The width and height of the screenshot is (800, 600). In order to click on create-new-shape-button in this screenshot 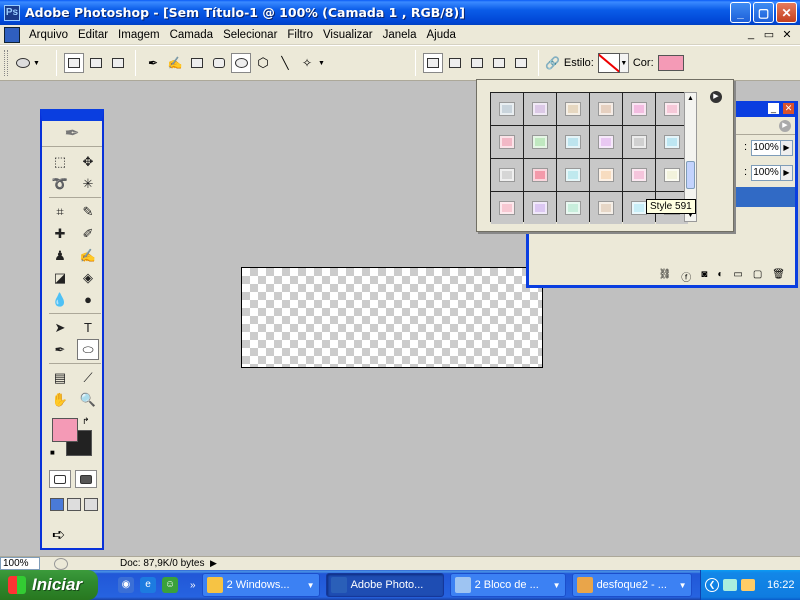, I will do `click(432, 63)`.